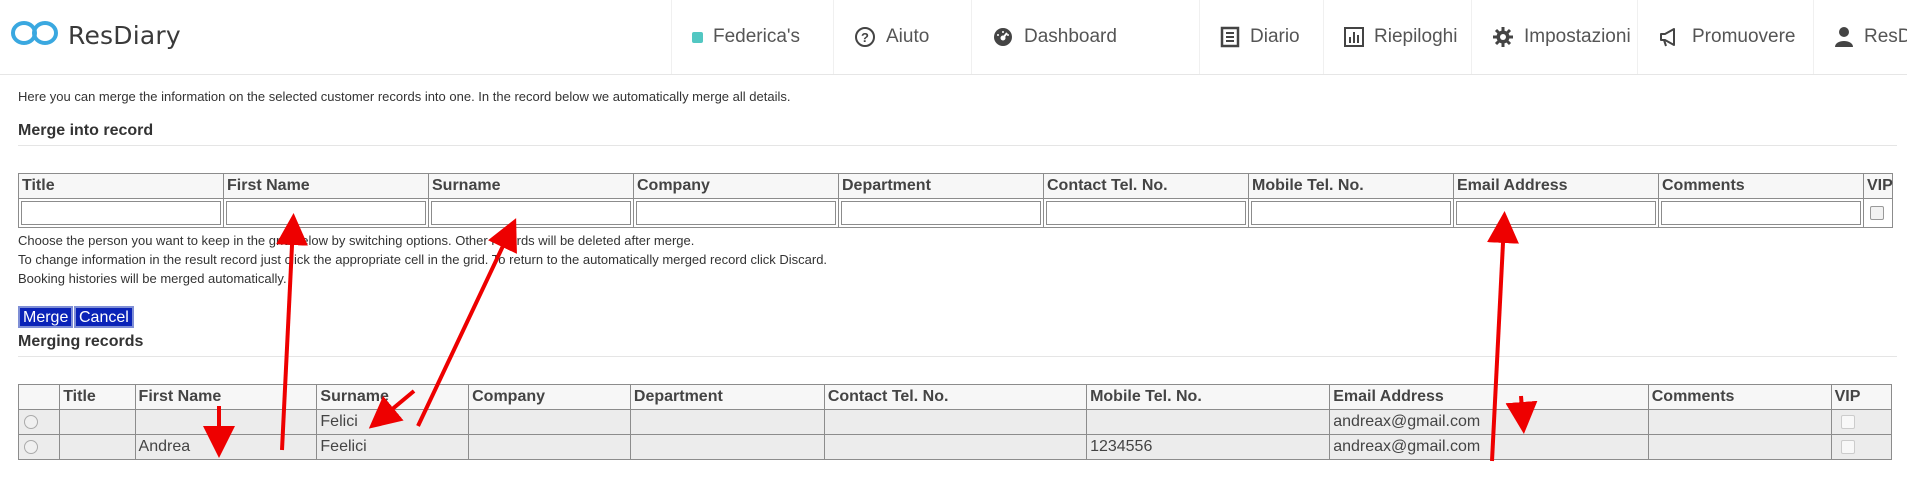 The image size is (1907, 483). What do you see at coordinates (941, 213) in the screenshot?
I see `department-field` at bounding box center [941, 213].